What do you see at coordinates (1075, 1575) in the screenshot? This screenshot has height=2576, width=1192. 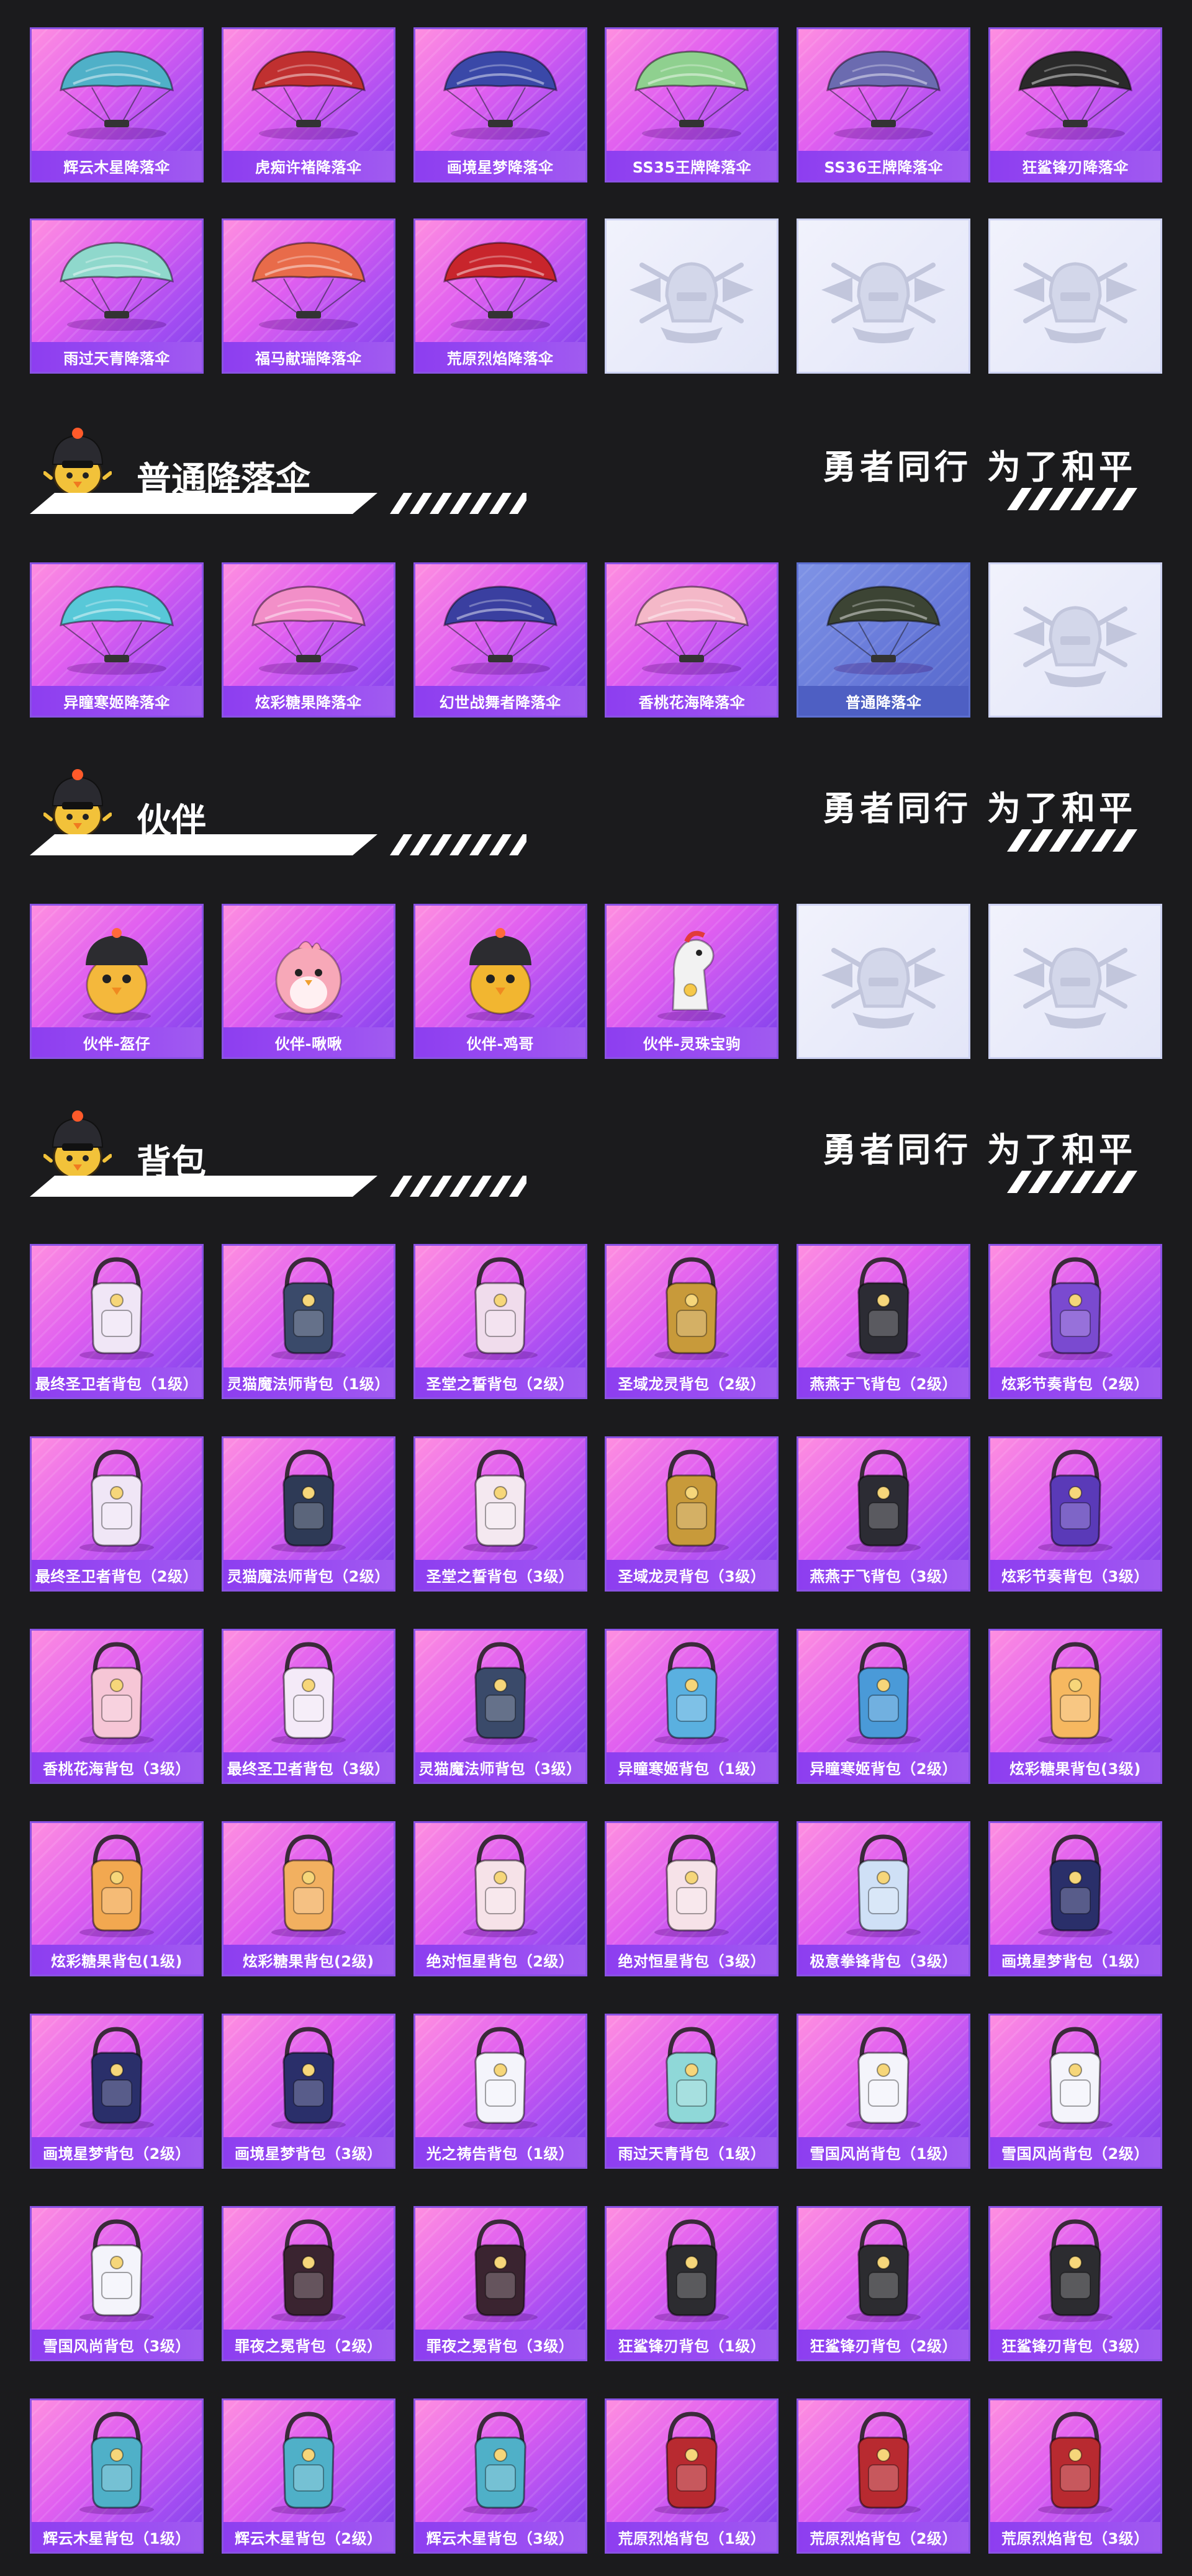 I see `item-label: 炫彩节奏背包（3级）` at bounding box center [1075, 1575].